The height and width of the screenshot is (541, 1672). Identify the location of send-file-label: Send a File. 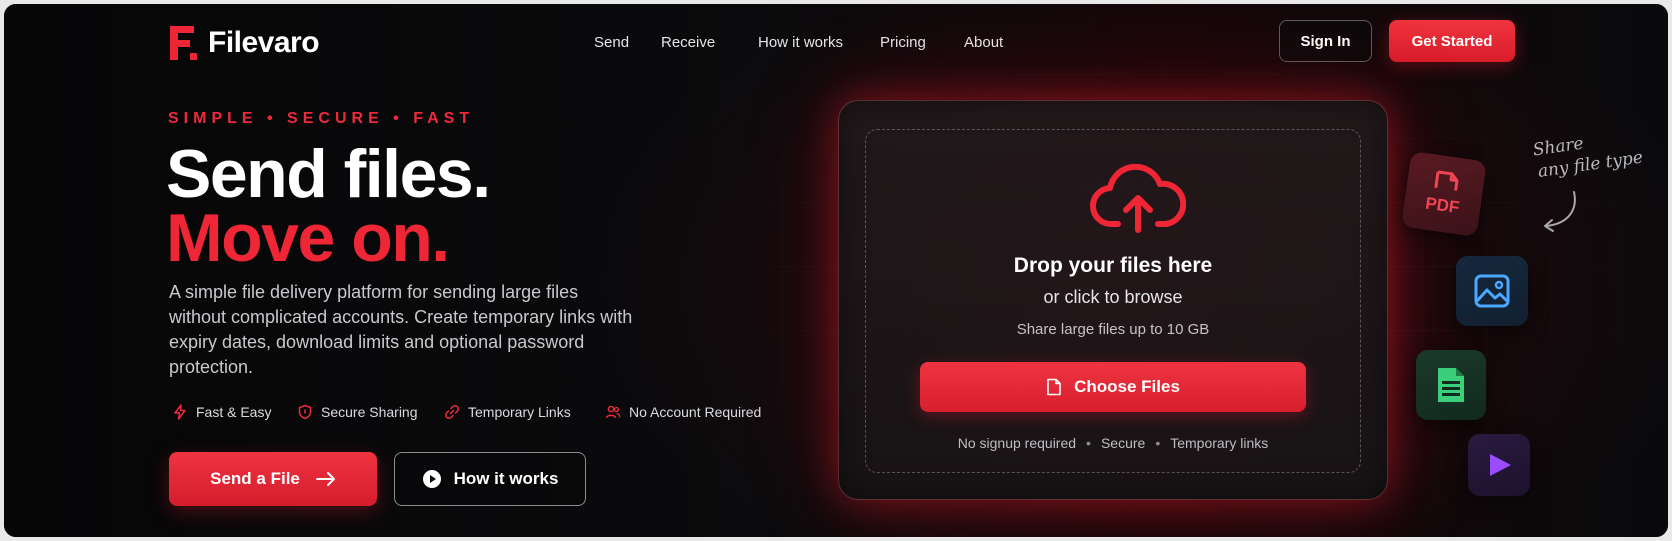
(255, 478).